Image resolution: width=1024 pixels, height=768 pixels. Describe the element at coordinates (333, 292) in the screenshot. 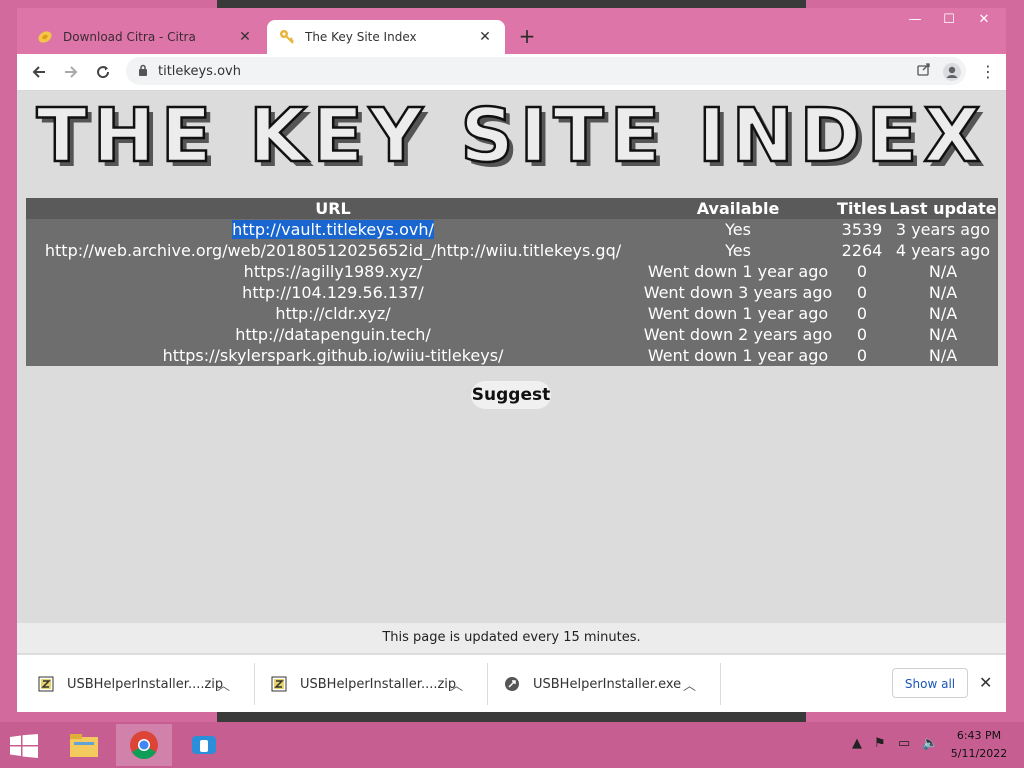

I see `site-link: http://104.129.56.137/` at that location.